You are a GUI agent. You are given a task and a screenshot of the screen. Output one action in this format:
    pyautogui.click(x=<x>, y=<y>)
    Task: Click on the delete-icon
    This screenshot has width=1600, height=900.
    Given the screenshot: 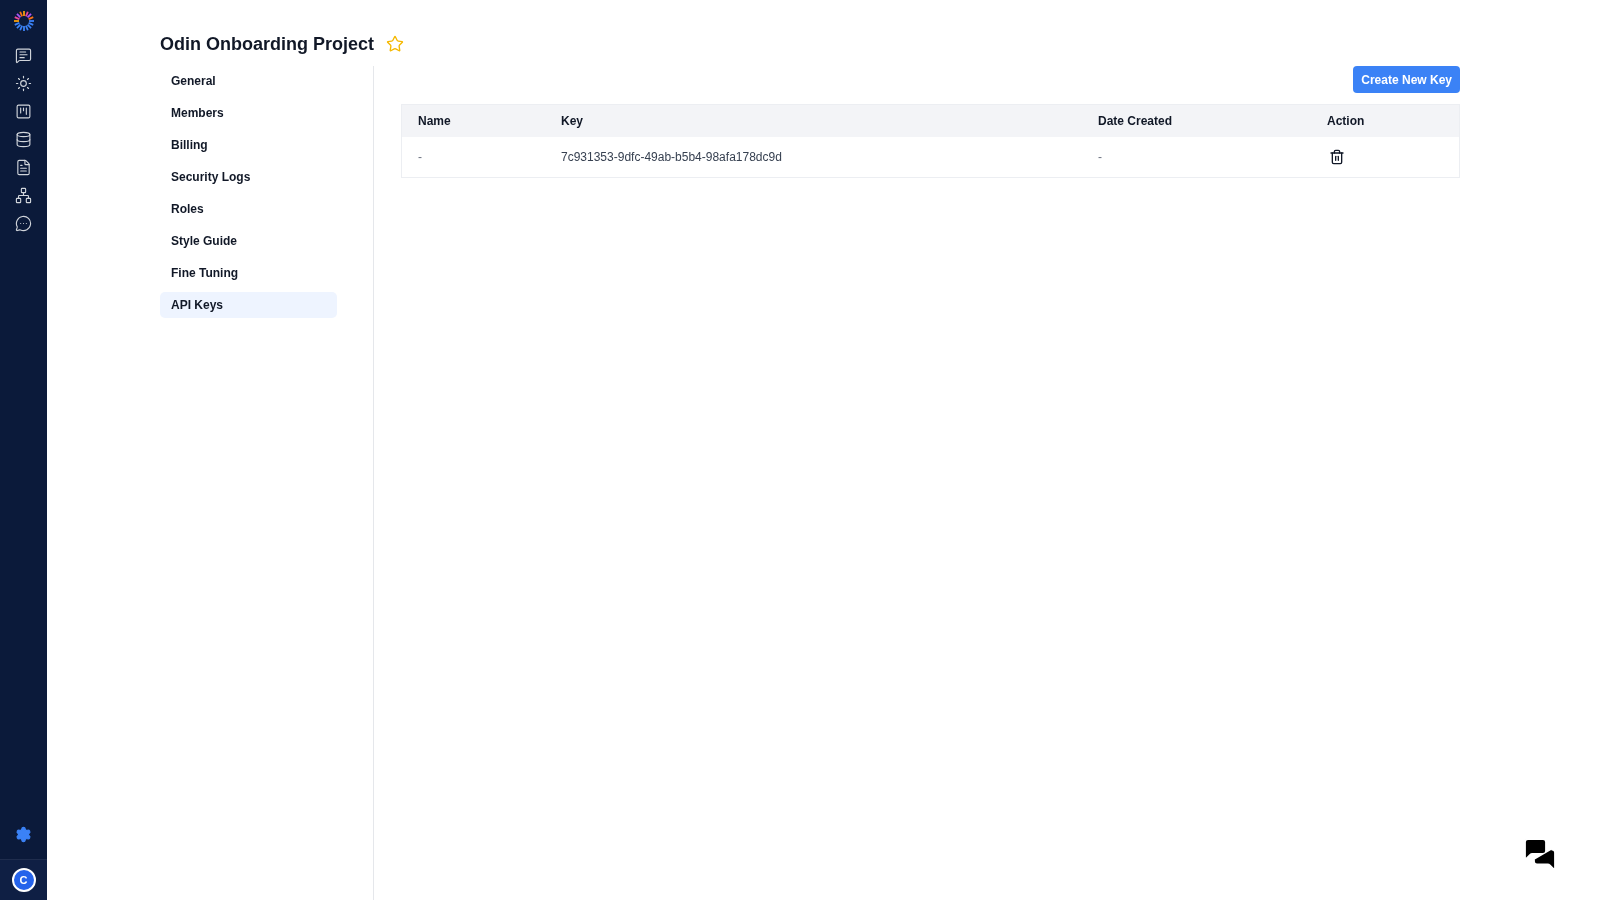 What is the action you would take?
    pyautogui.click(x=1337, y=157)
    